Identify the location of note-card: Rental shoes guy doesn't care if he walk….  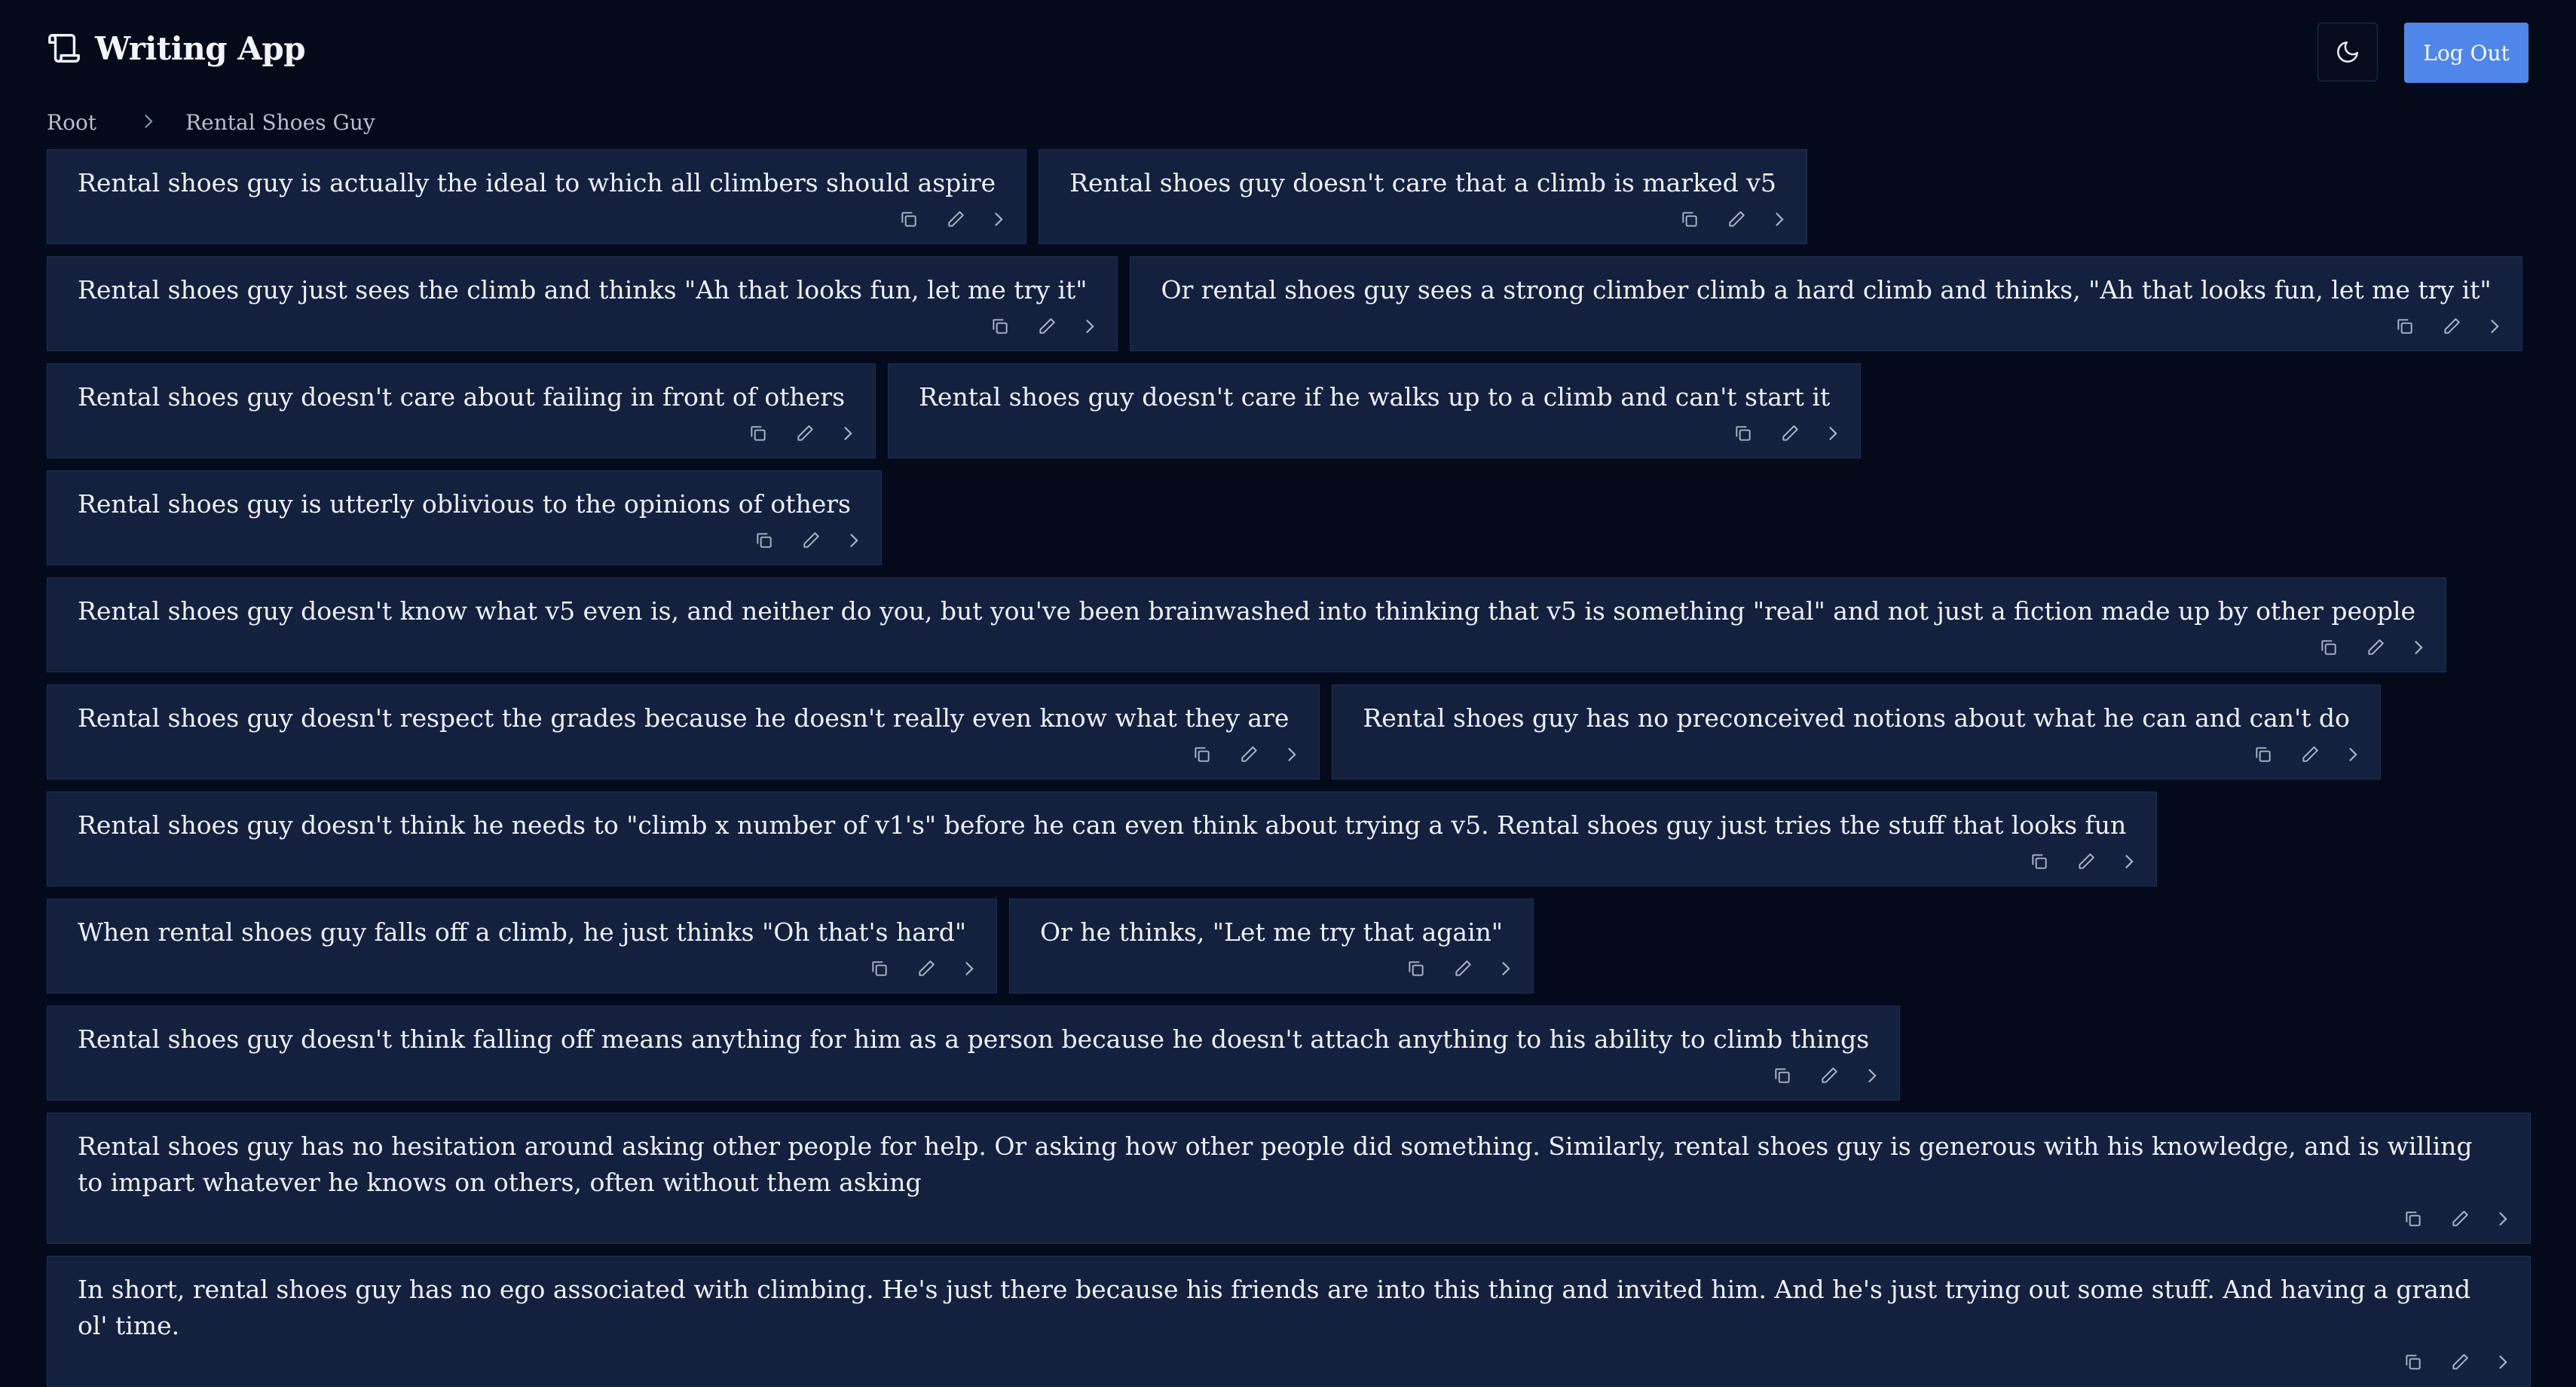
(1375, 410).